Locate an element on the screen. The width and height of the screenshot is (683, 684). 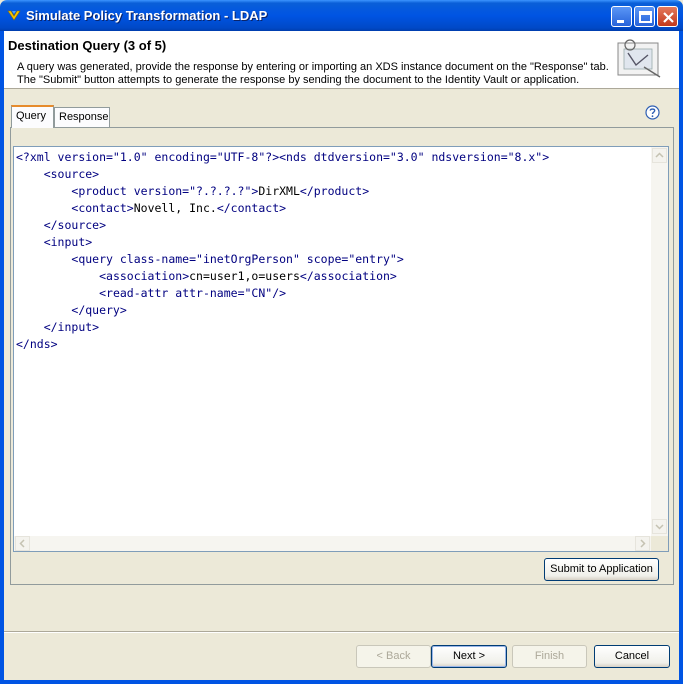
scroll-down-button is located at coordinates (659, 526).